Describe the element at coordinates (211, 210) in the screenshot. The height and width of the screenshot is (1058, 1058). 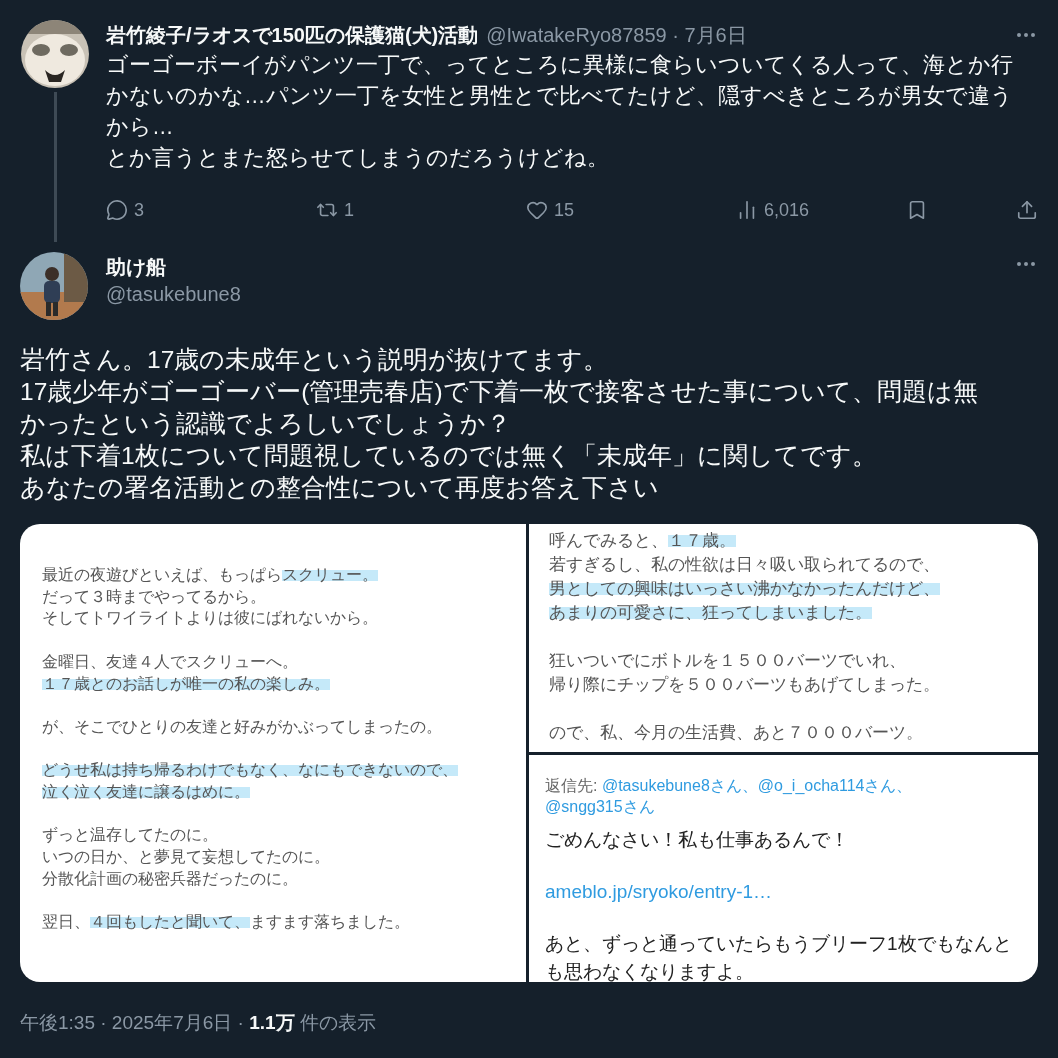
I see `reply-button: 3` at that location.